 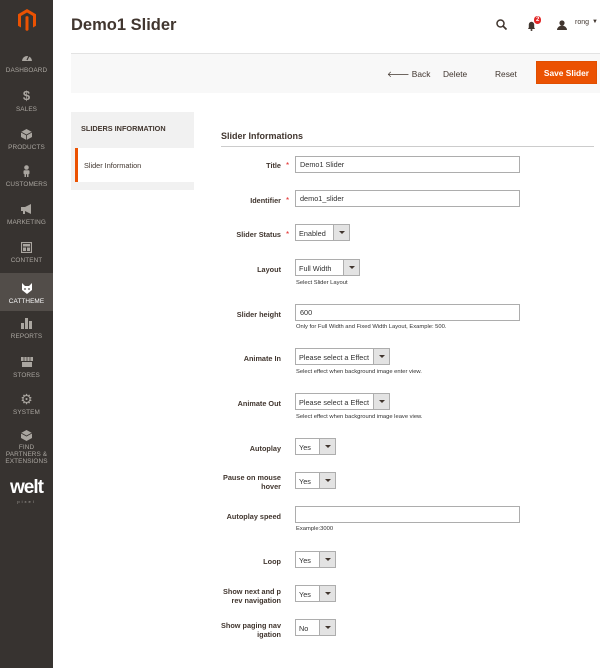 I want to click on autoplay-select: Yes, so click(x=315, y=446).